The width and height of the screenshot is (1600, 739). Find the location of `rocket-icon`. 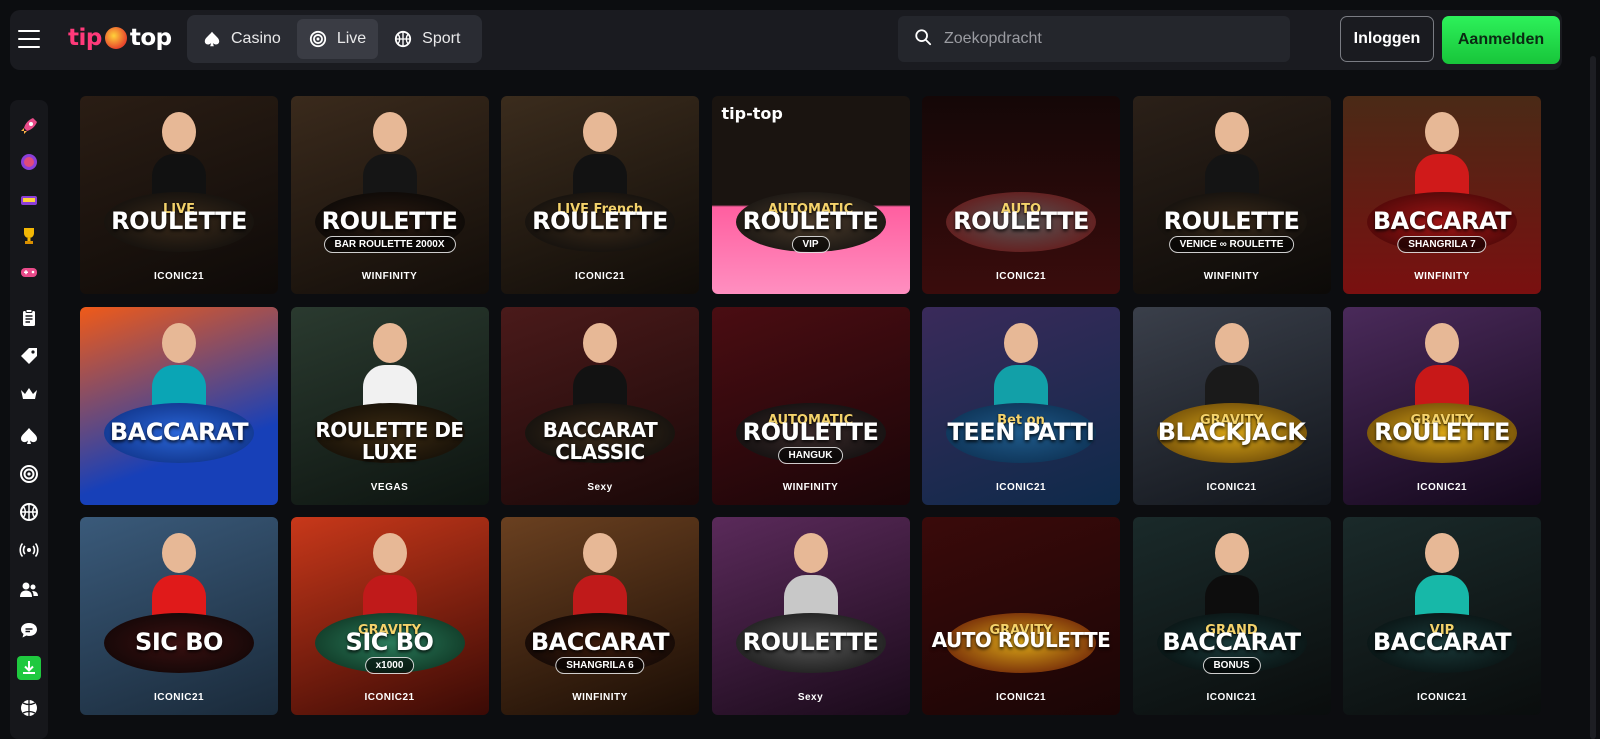

rocket-icon is located at coordinates (29, 126).